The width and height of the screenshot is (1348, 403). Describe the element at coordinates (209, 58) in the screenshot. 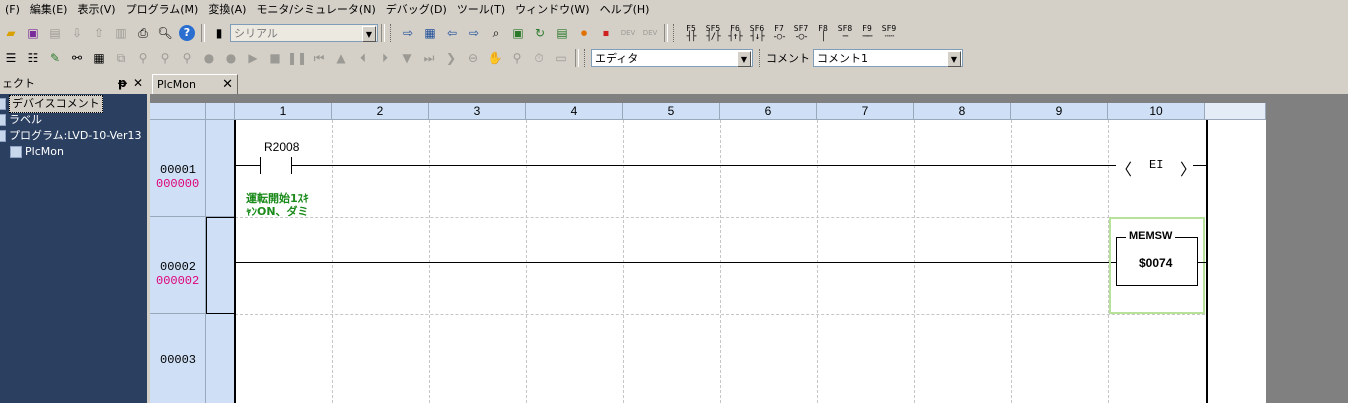

I see `record-icon: ●` at that location.